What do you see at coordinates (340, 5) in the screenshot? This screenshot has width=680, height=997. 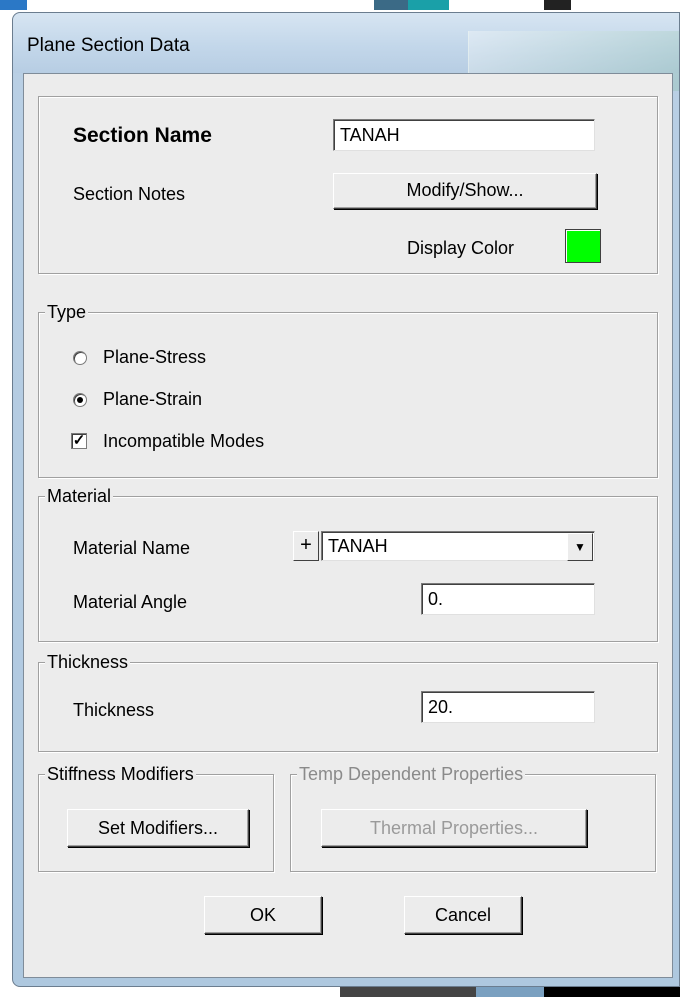 I see `background-desktop` at bounding box center [340, 5].